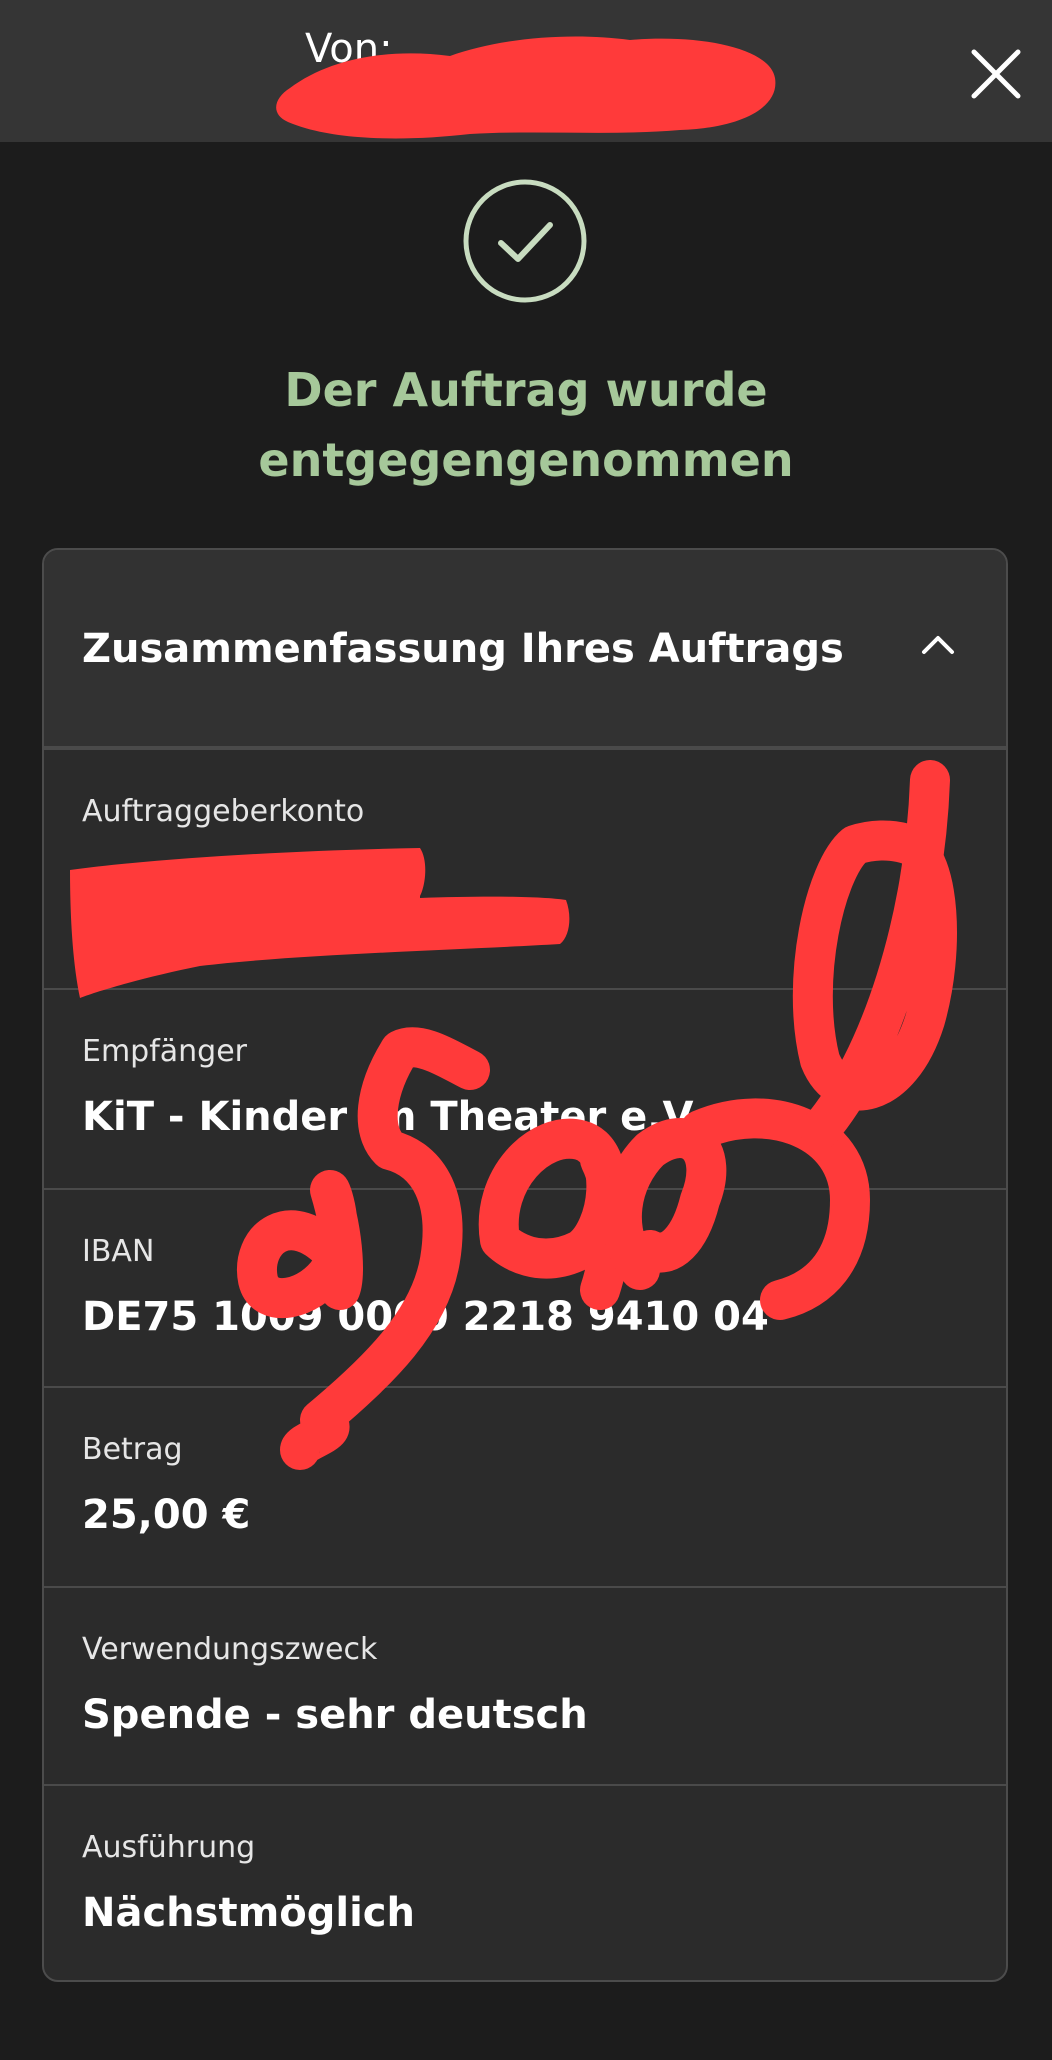 The width and height of the screenshot is (1052, 2060). Describe the element at coordinates (169, 1847) in the screenshot. I see `row-label: Ausführung` at that location.